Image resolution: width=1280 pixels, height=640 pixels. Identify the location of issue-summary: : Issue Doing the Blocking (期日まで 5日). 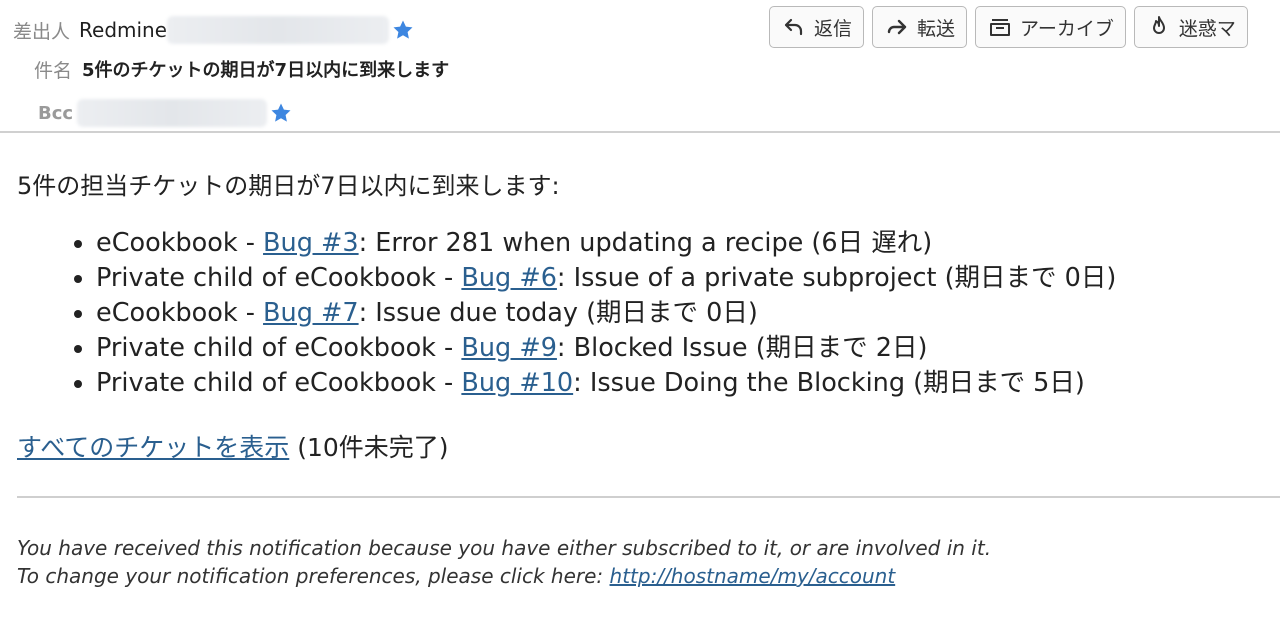
(829, 383).